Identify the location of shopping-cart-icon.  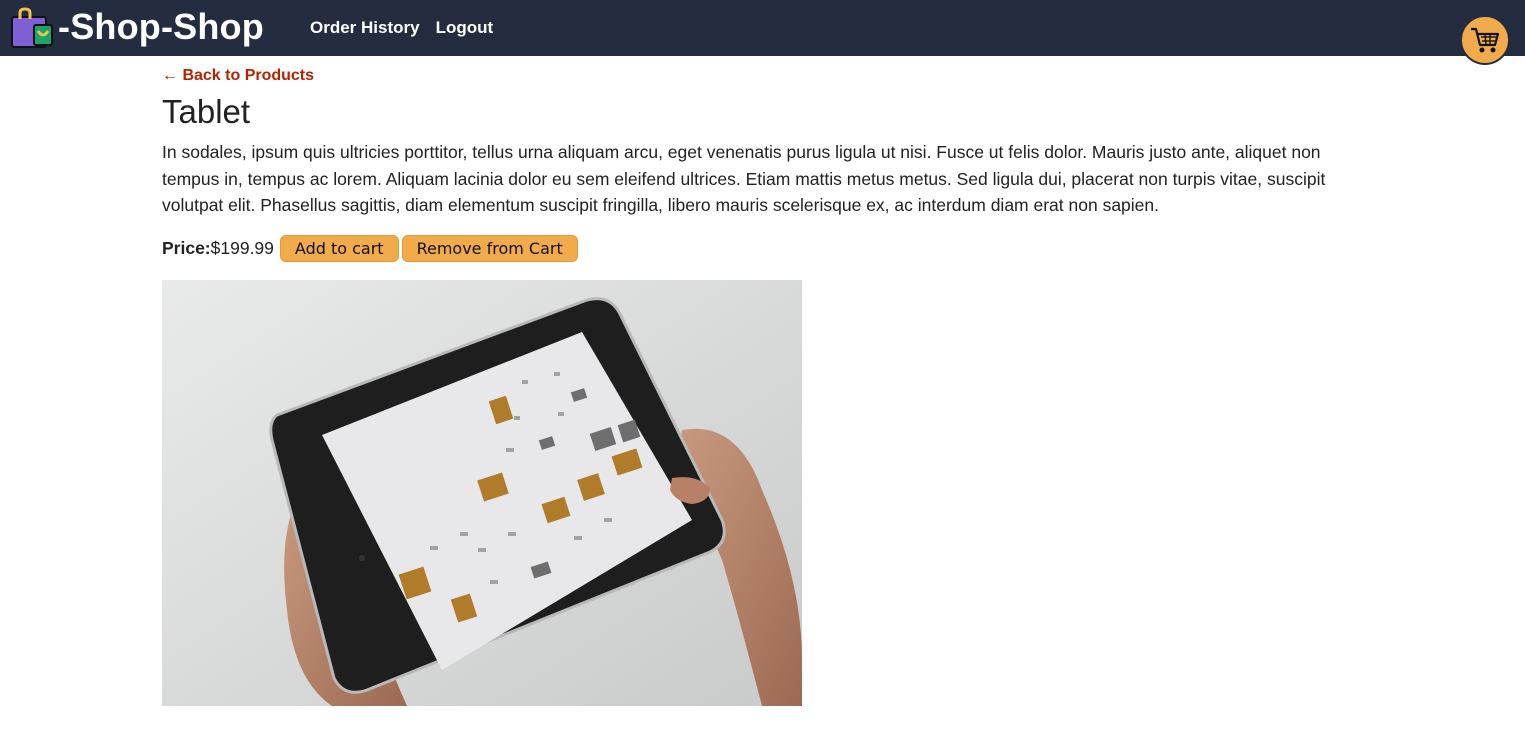
(1485, 40).